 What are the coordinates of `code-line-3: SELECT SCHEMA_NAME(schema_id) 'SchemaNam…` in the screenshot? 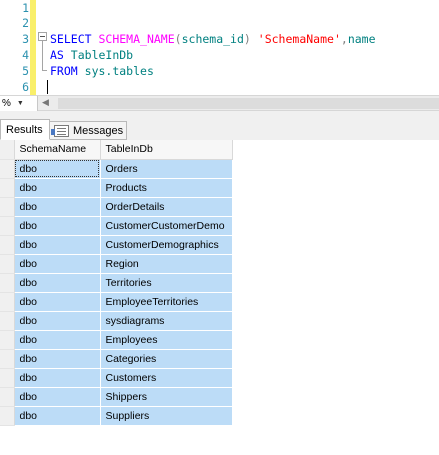 It's located at (213, 39).